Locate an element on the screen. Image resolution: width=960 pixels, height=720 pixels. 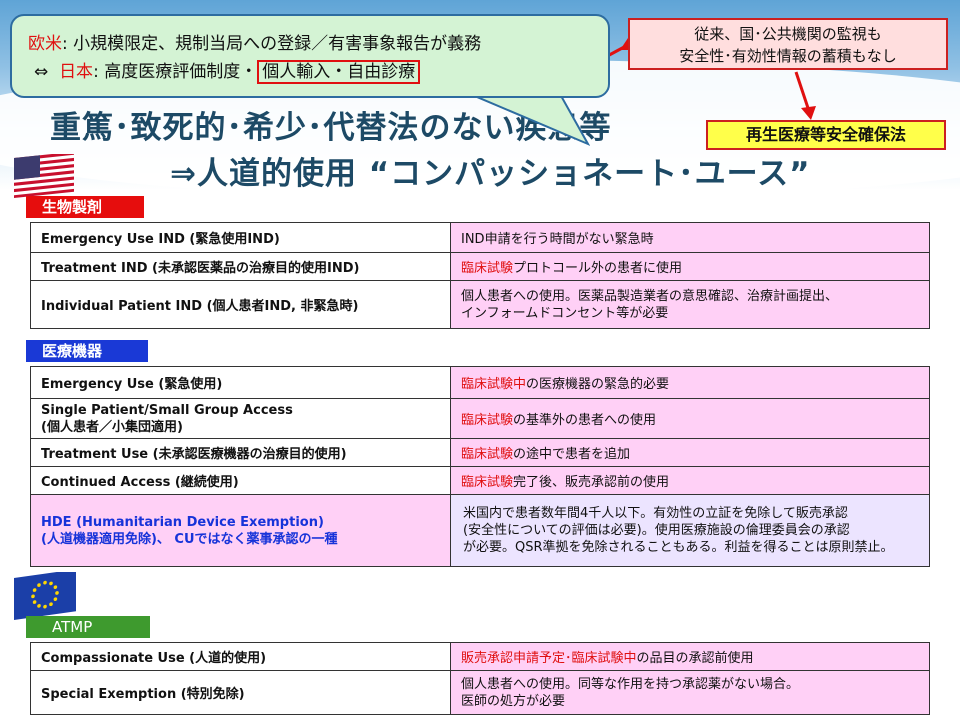
row-description: 臨床試験完了後、販売承認前の使用 is located at coordinates (690, 480).